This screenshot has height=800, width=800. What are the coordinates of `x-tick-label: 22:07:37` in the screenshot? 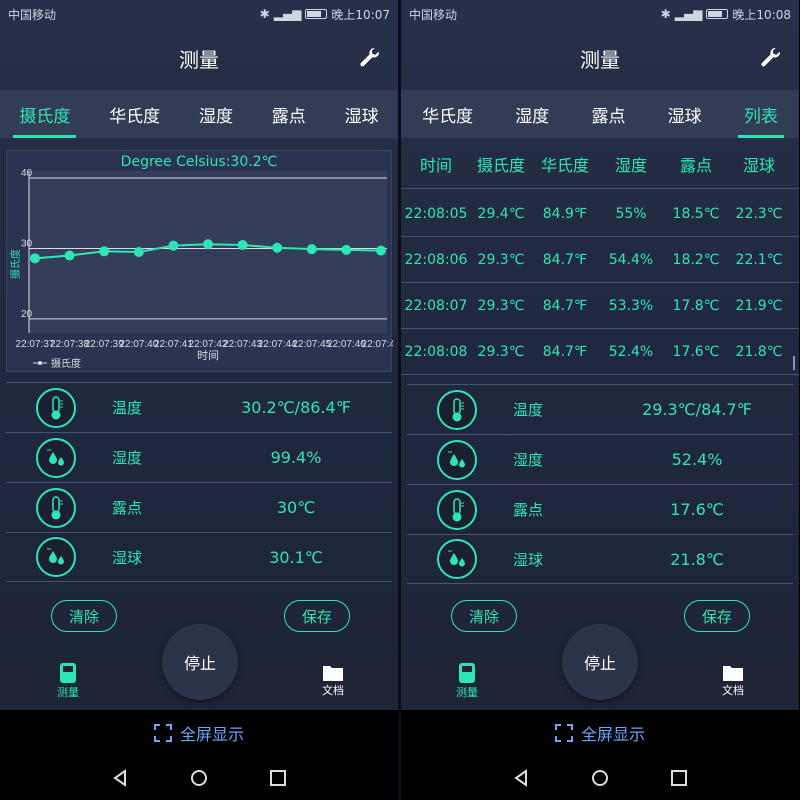 It's located at (35, 344).